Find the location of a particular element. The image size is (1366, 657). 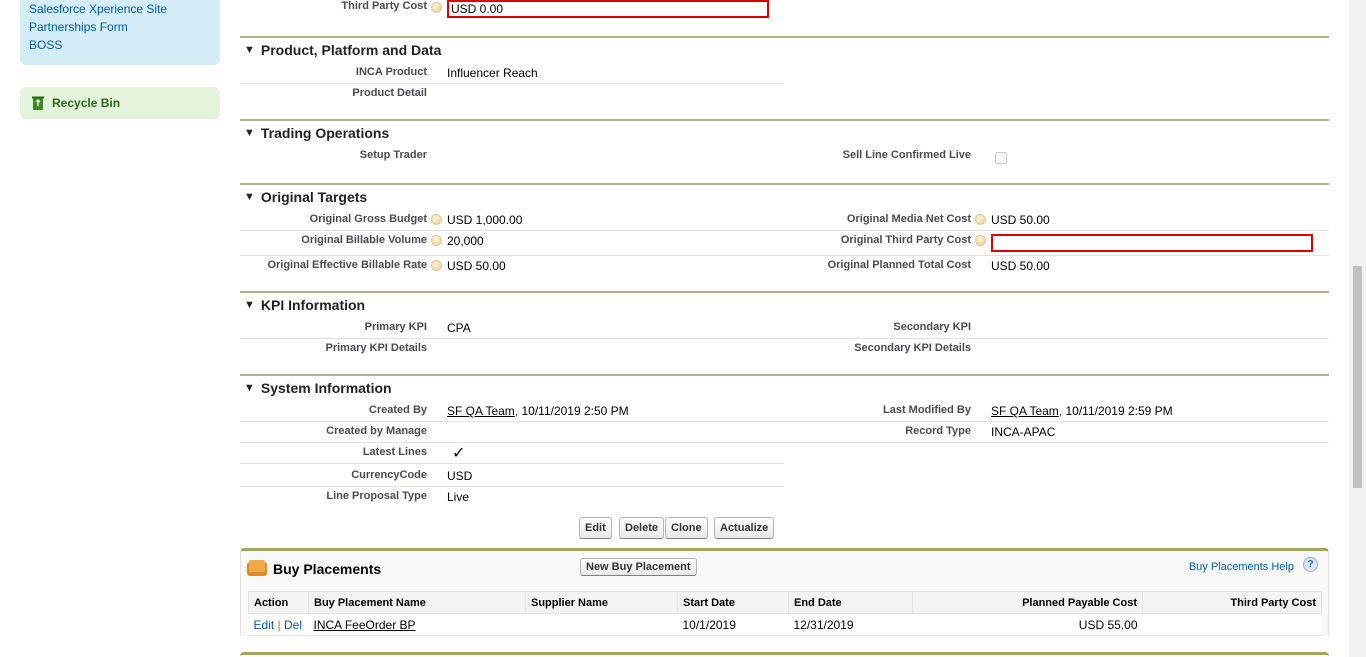

edit-button: Edit is located at coordinates (595, 528).